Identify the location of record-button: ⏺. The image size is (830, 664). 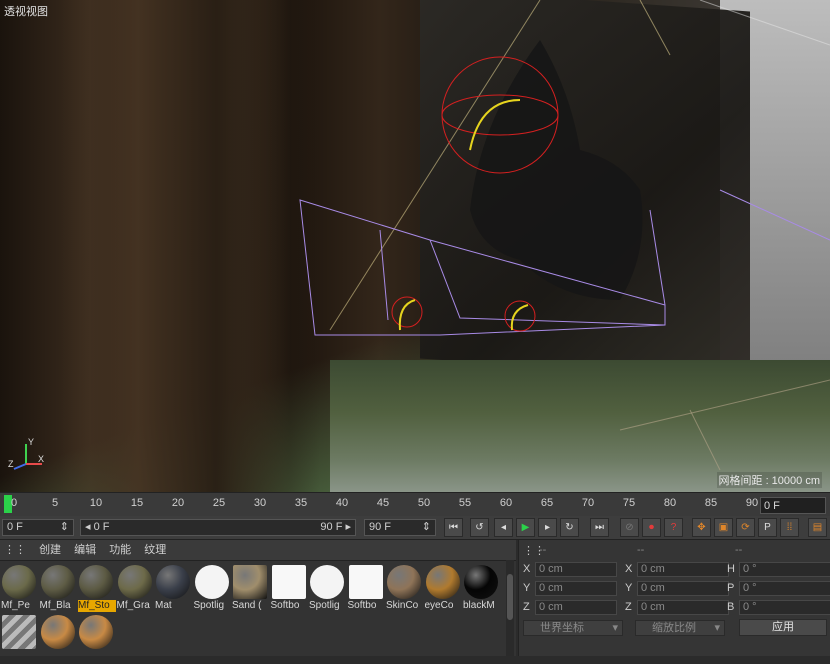
(651, 527).